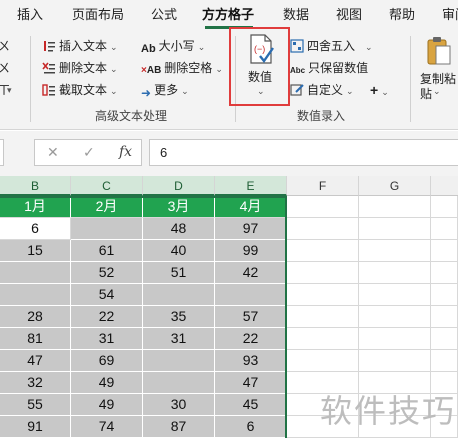 This screenshot has height=438, width=458. What do you see at coordinates (251, 427) in the screenshot?
I see `table-cell: 6` at bounding box center [251, 427].